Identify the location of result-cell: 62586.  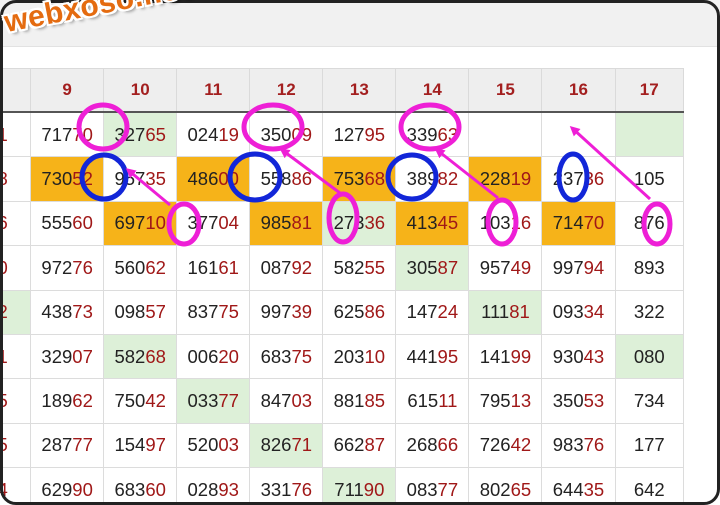
(359, 312).